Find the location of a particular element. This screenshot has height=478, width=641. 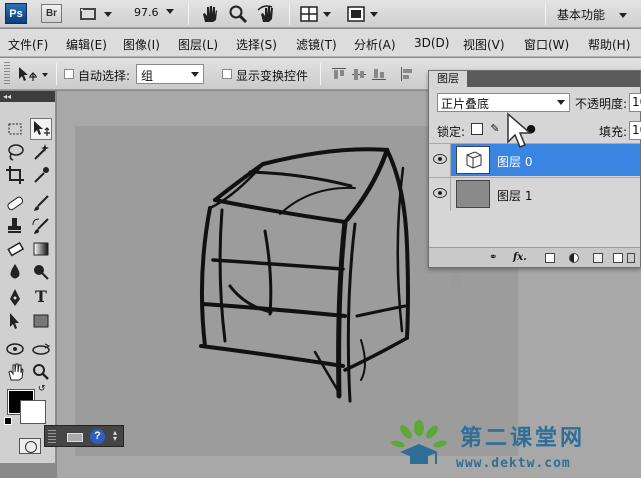

menu-help: 帮助(H) is located at coordinates (609, 44).